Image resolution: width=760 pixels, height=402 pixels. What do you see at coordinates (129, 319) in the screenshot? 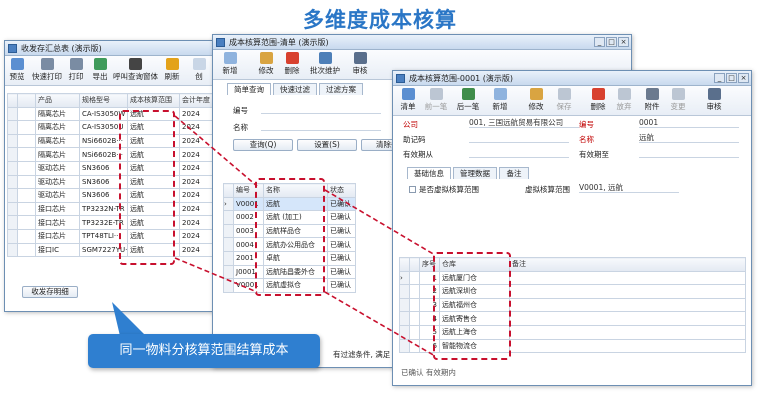
I see `callout-pointer` at bounding box center [129, 319].